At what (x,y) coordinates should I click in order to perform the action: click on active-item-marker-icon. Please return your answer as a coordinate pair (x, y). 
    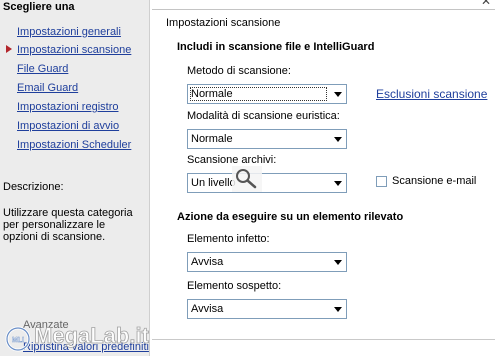
    Looking at the image, I should click on (9, 49).